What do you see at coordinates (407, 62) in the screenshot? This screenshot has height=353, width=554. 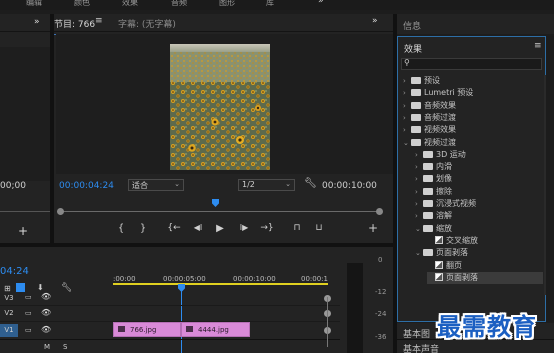 I see `search-icon: ⚲` at bounding box center [407, 62].